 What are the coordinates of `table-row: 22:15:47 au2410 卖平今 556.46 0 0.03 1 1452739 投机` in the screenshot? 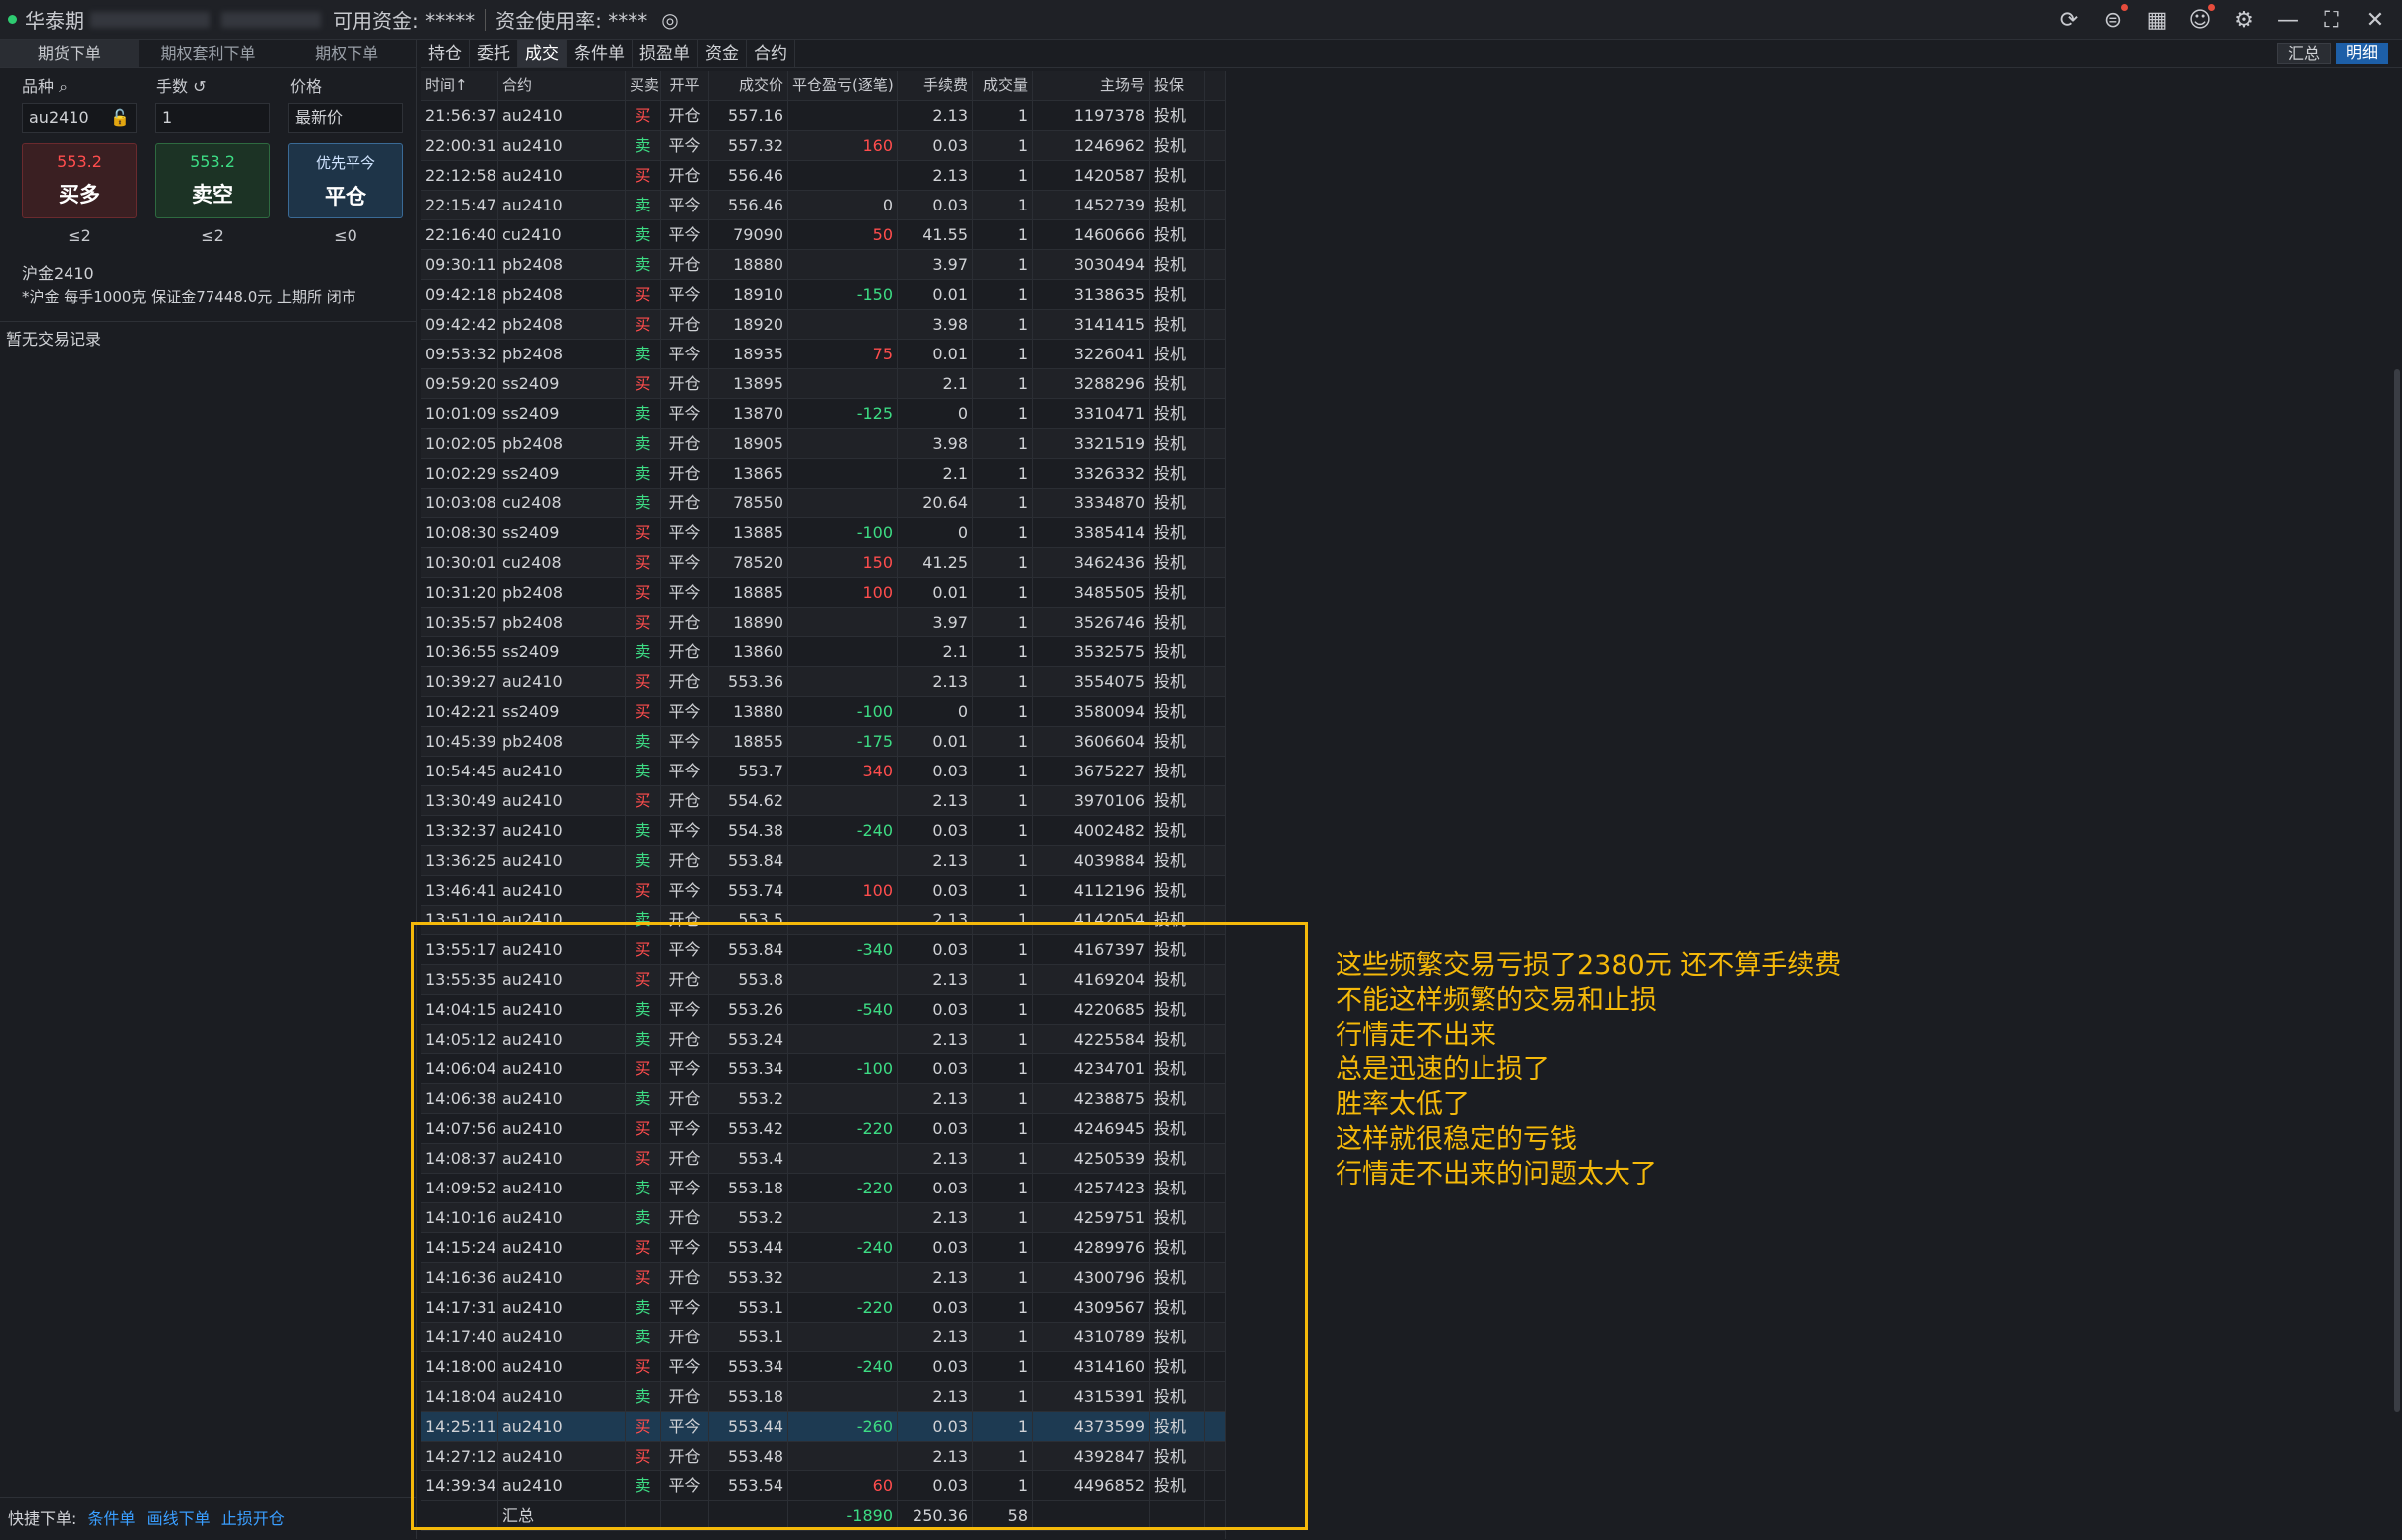 It's located at (823, 205).